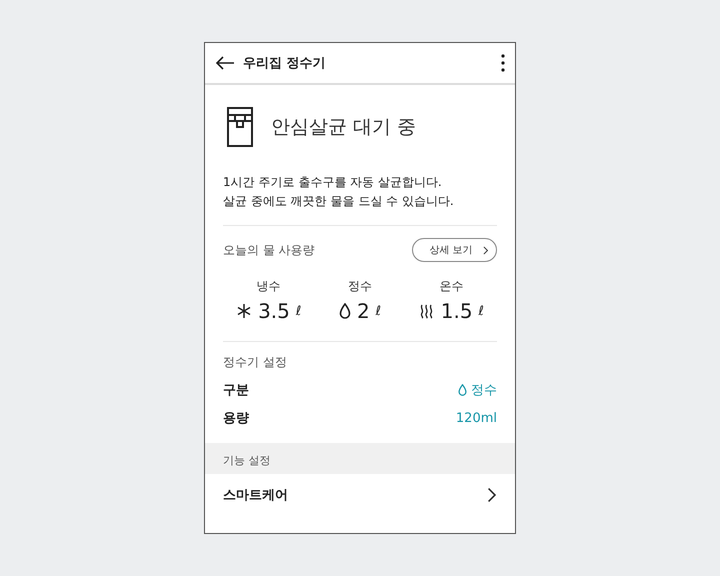  I want to click on status-title: 안심살균 대기 중, so click(343, 127).